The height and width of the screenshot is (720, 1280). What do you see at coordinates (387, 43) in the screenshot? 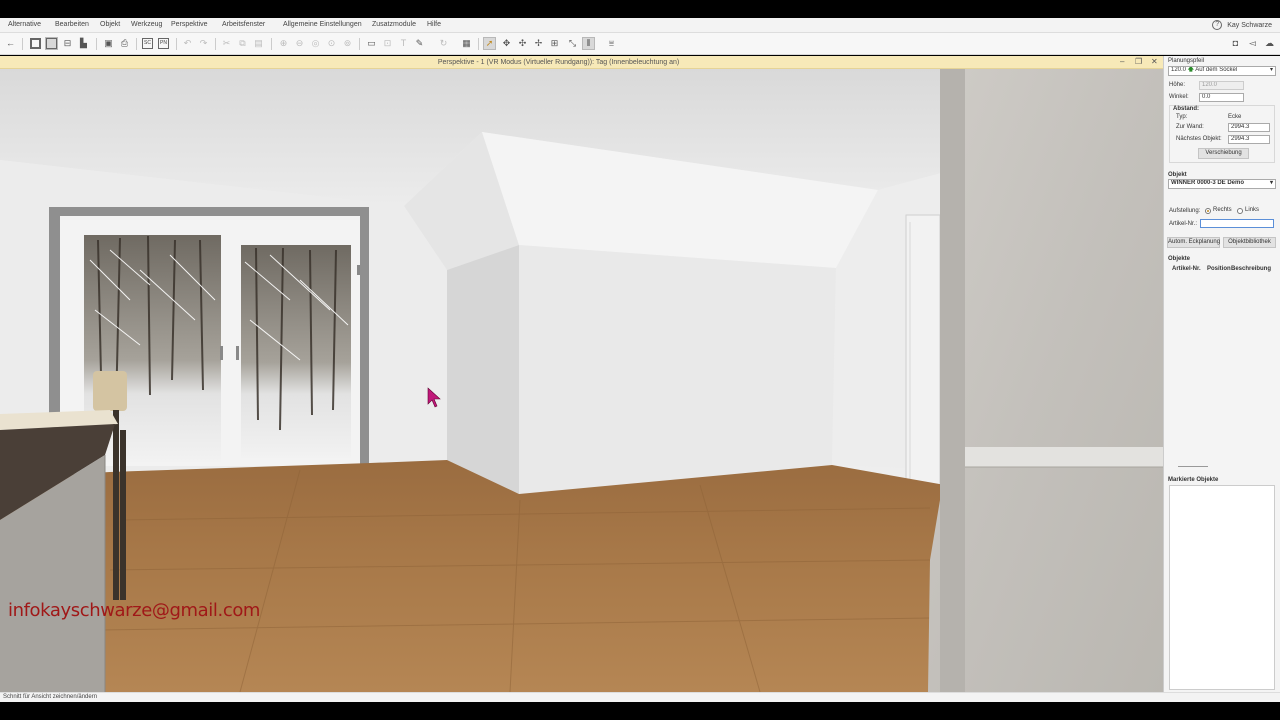
I see `dimension-icon: ⊡` at bounding box center [387, 43].